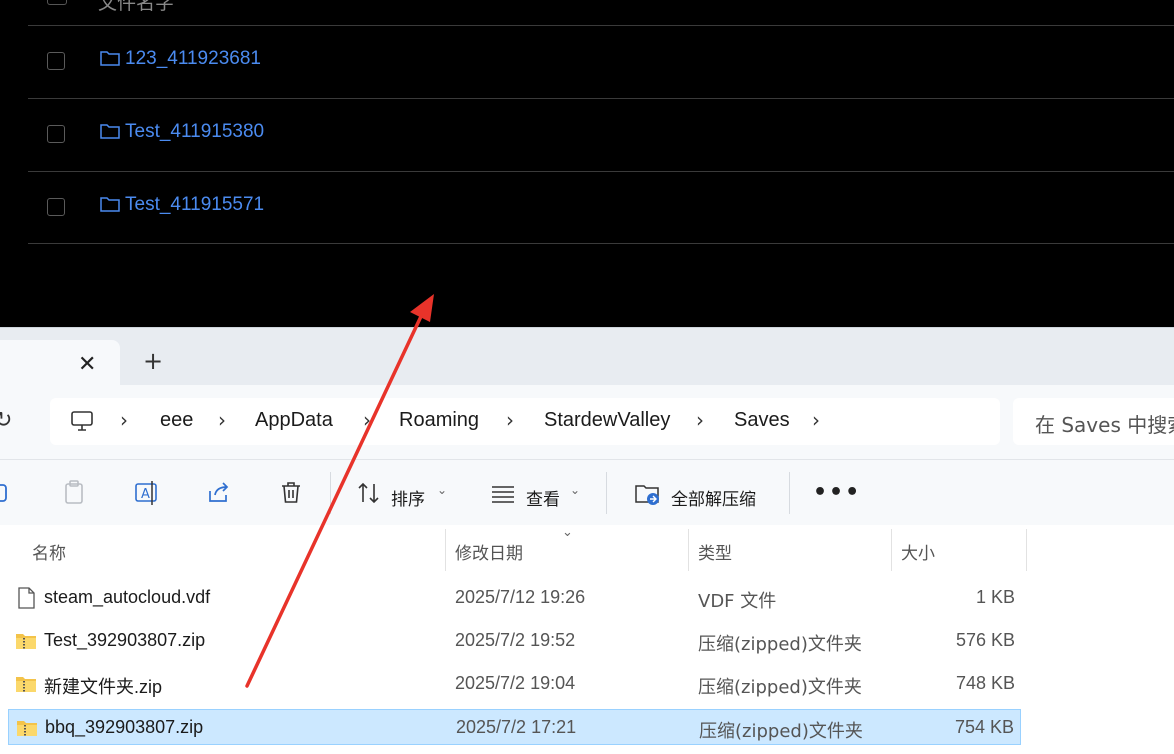 The width and height of the screenshot is (1174, 754). I want to click on close-tab-icon: ✕, so click(87, 364).